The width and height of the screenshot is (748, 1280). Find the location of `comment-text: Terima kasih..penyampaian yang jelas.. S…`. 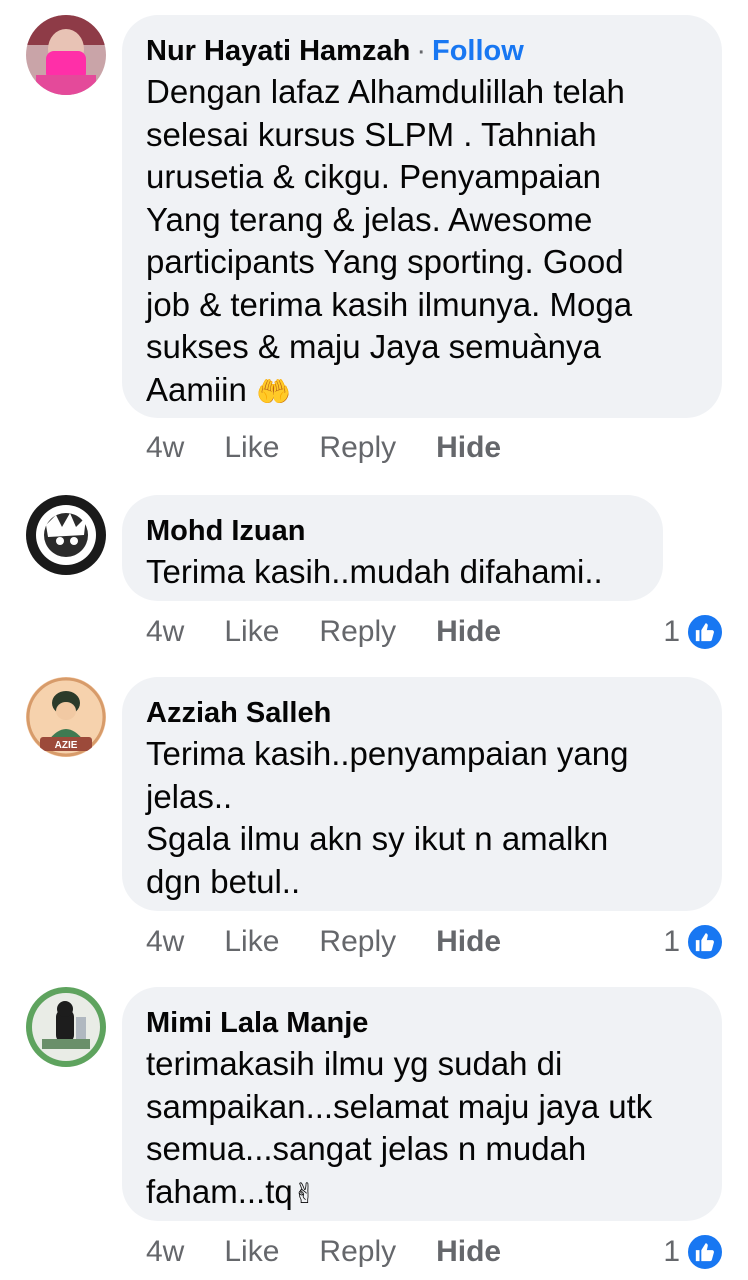

comment-text: Terima kasih..penyampaian yang jelas.. S… is located at coordinates (387, 817).